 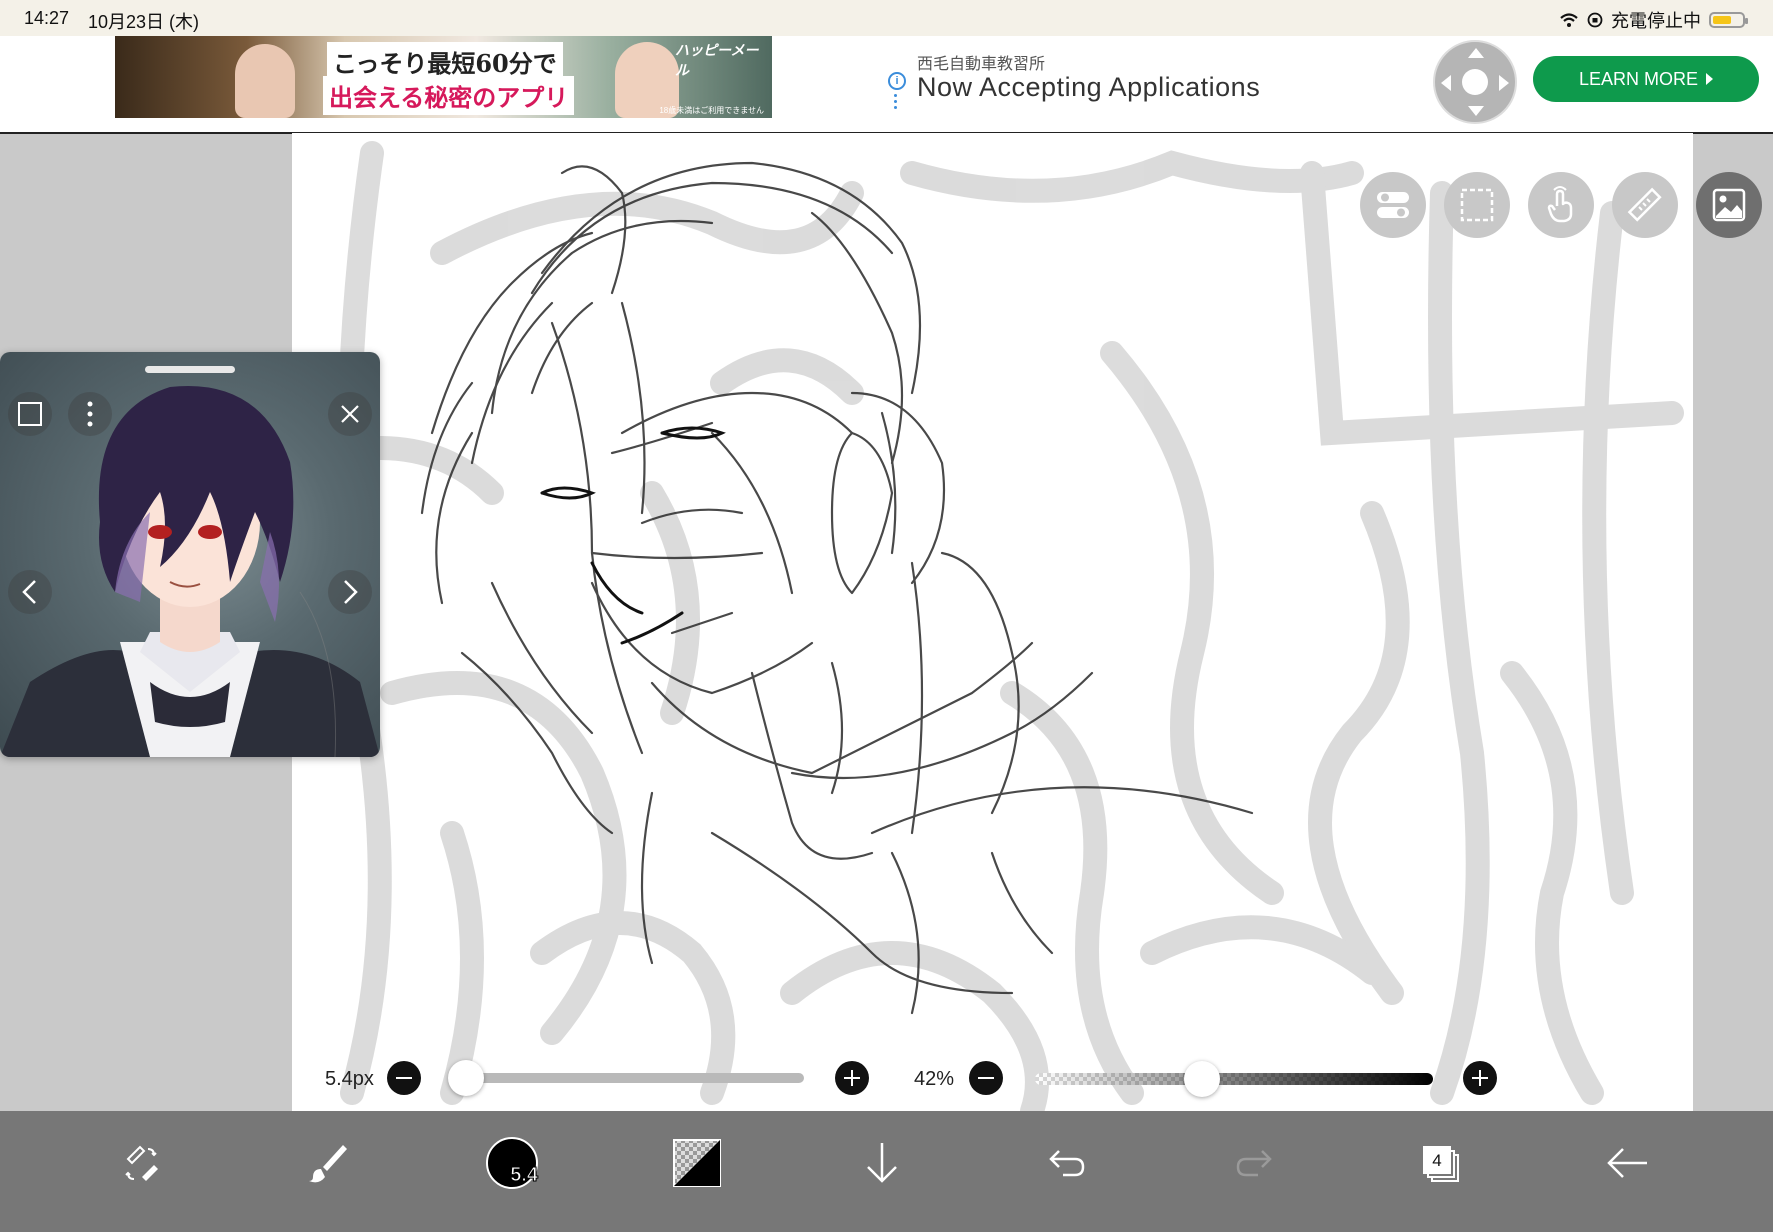 I want to click on pen-eraser-swap-button, so click(x=142, y=1163).